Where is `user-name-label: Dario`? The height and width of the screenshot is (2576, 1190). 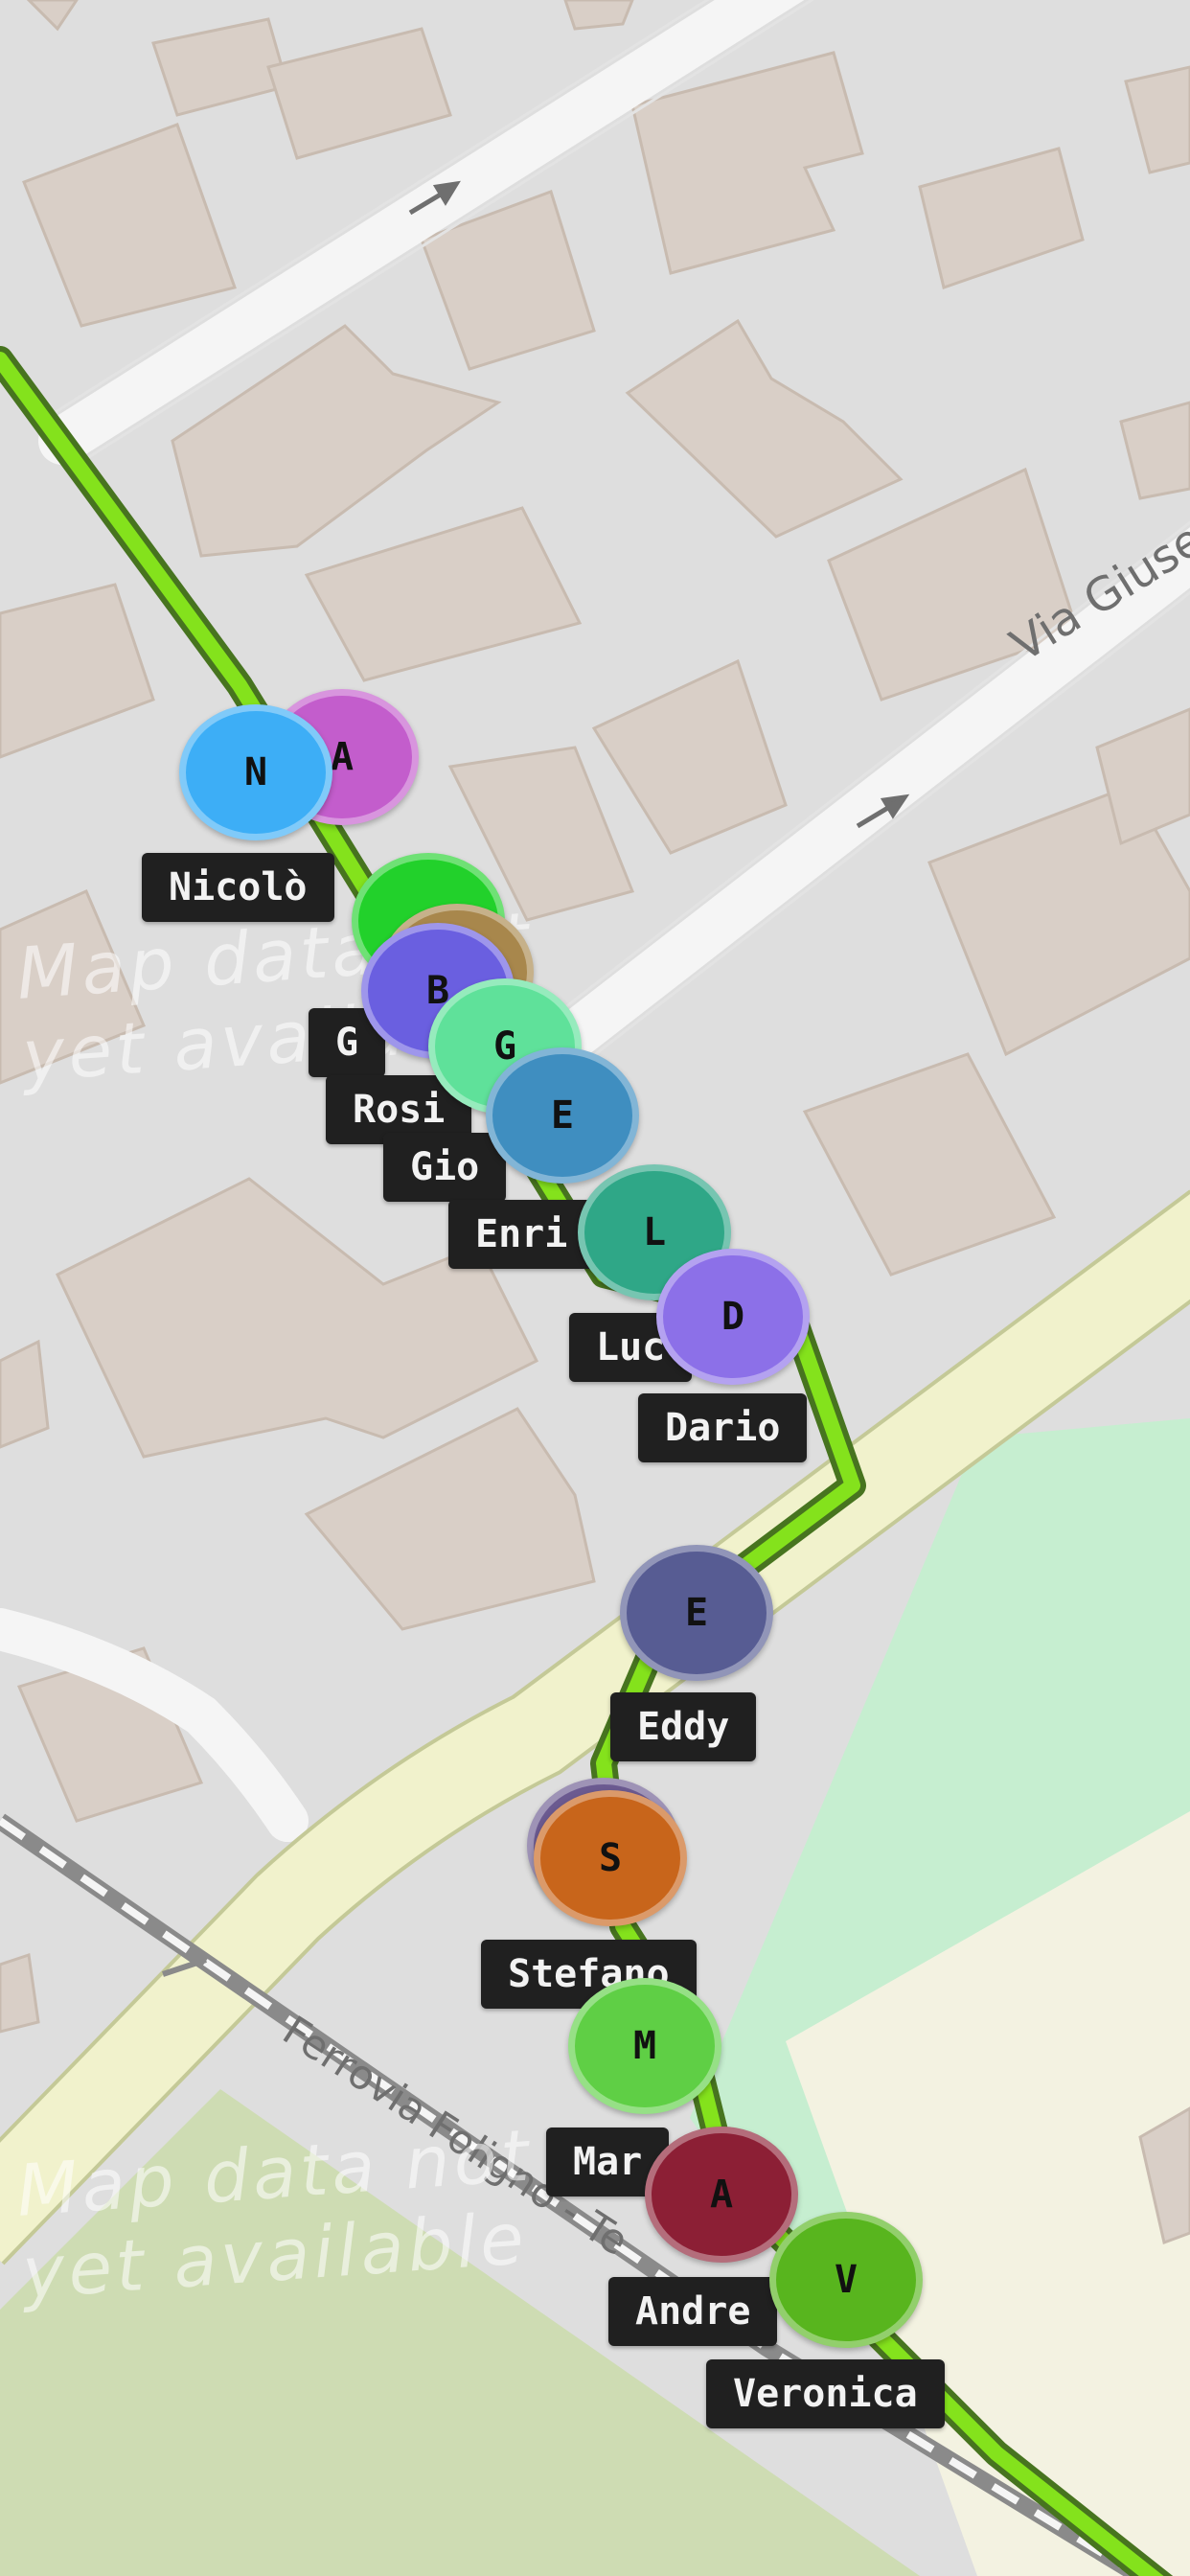 user-name-label: Dario is located at coordinates (723, 1427).